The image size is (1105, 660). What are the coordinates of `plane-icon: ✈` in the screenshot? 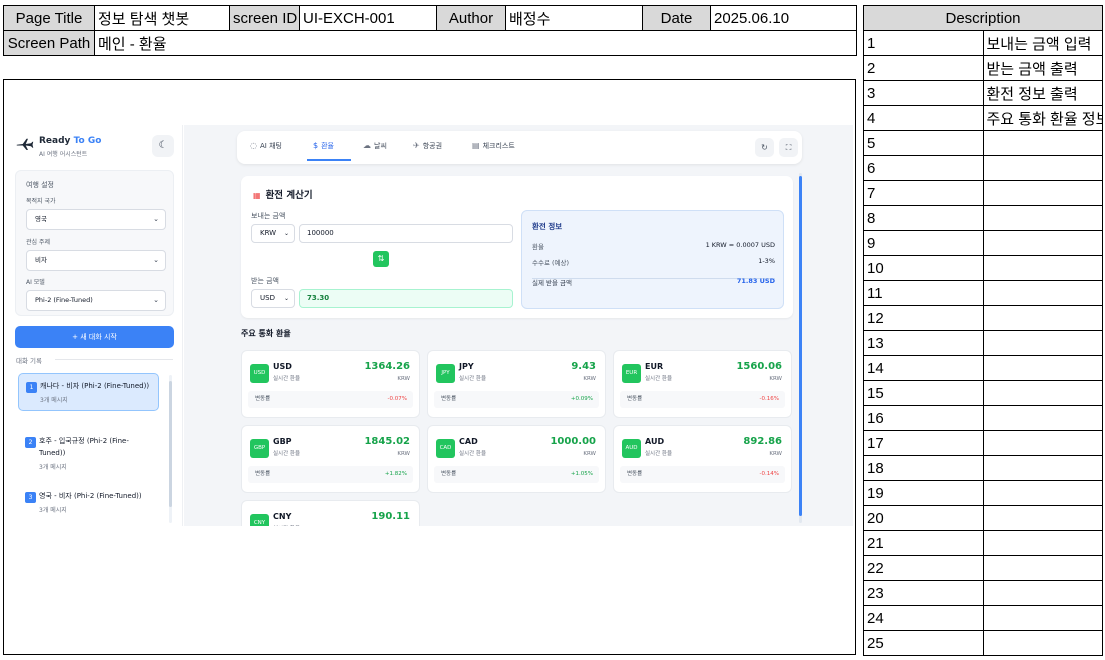 It's located at (416, 145).